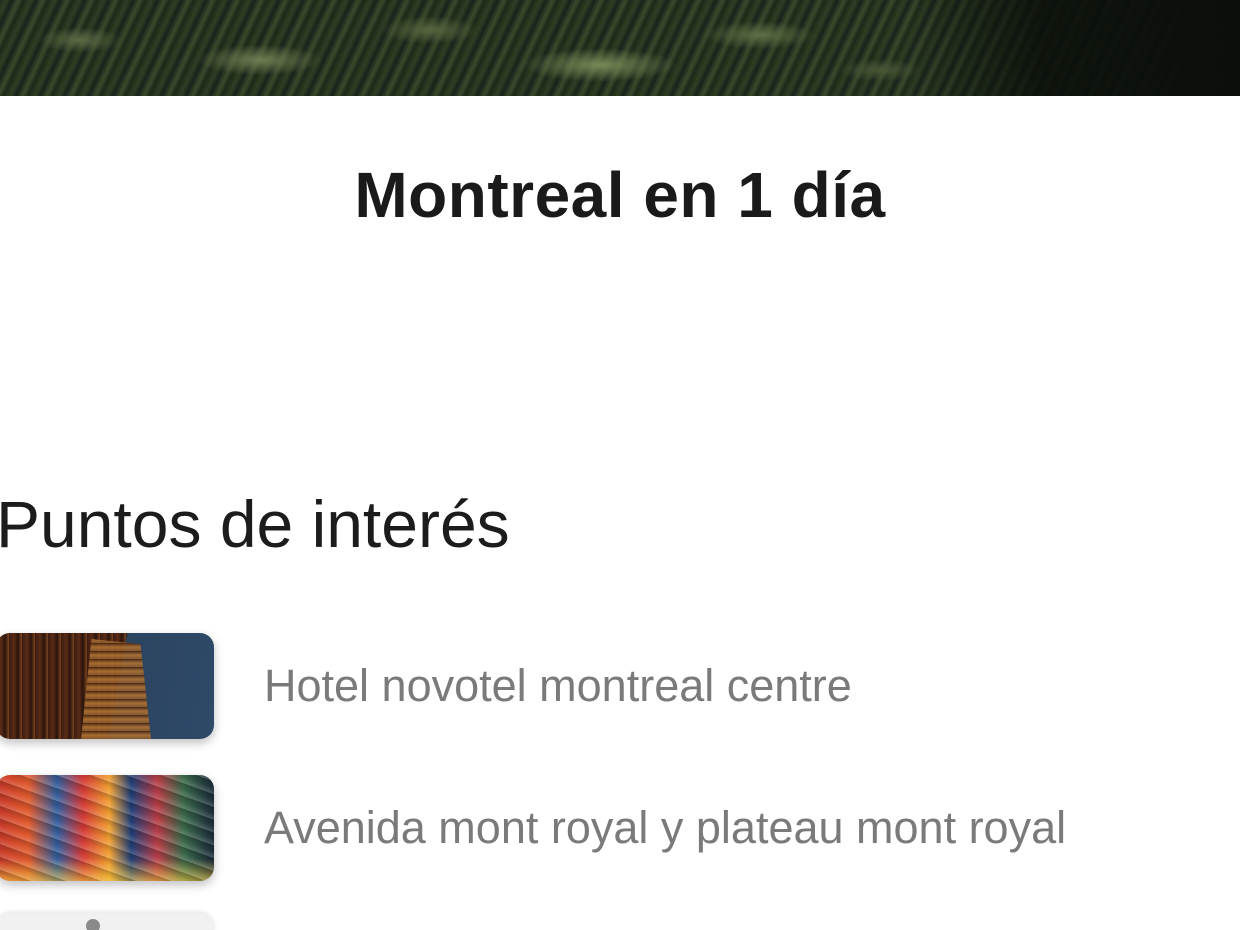  What do you see at coordinates (107, 921) in the screenshot?
I see `poi-thumbnail-next-partial` at bounding box center [107, 921].